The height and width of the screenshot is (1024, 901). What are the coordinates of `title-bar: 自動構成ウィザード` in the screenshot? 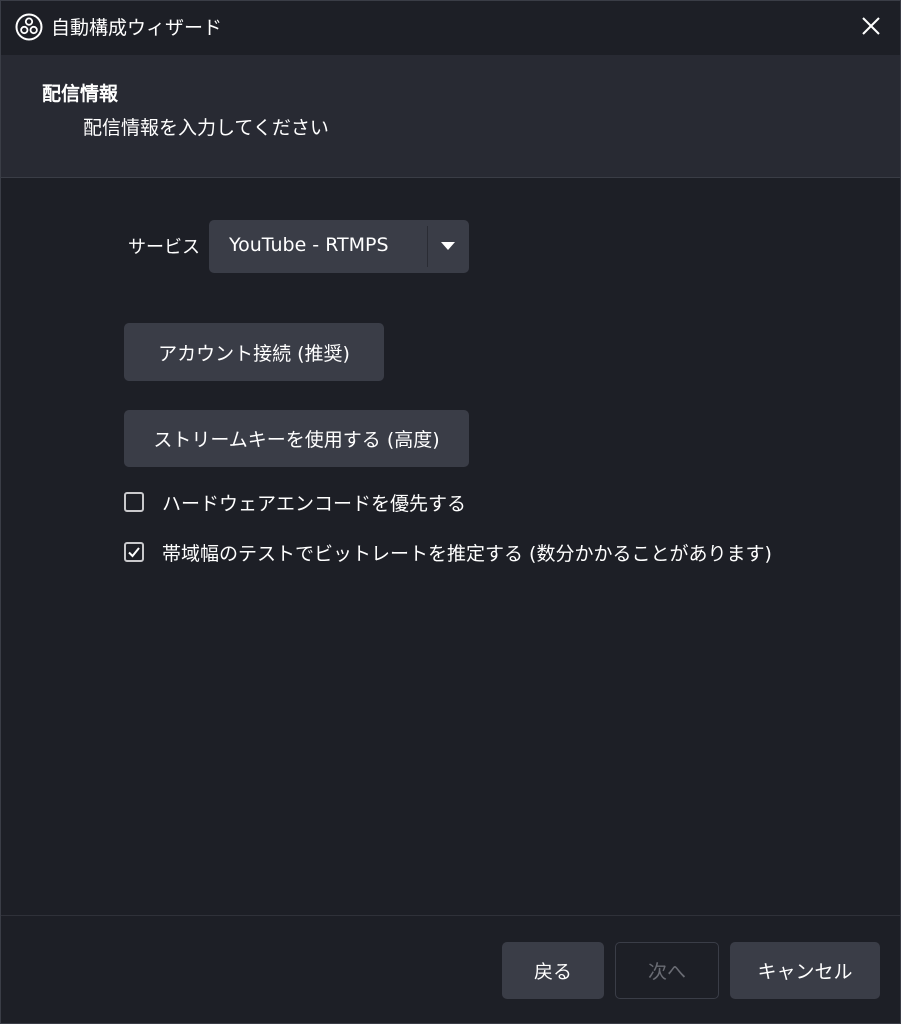 It's located at (450, 28).